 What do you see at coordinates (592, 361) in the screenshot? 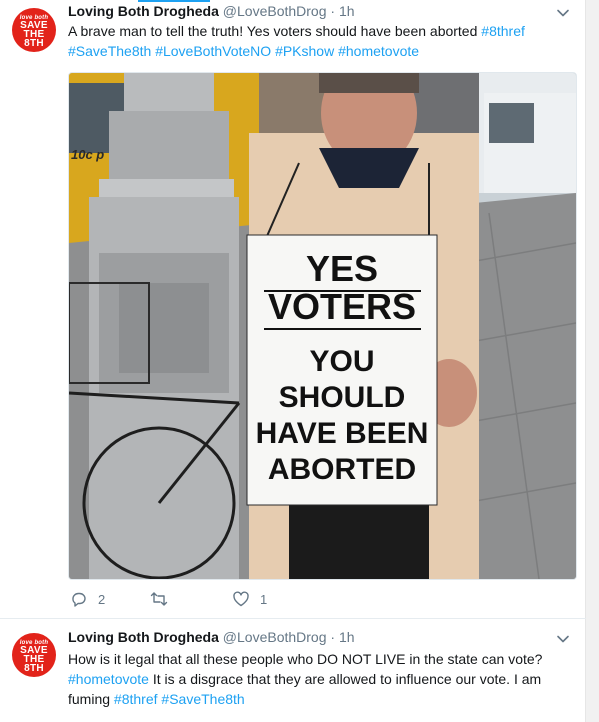
I see `scrollbar` at bounding box center [592, 361].